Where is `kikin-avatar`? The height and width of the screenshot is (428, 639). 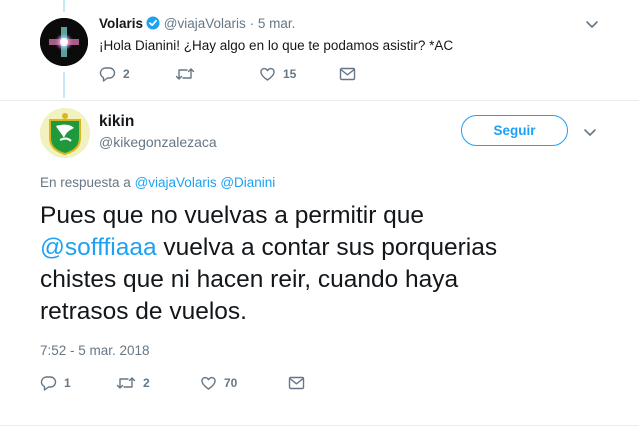
kikin-avatar is located at coordinates (65, 133).